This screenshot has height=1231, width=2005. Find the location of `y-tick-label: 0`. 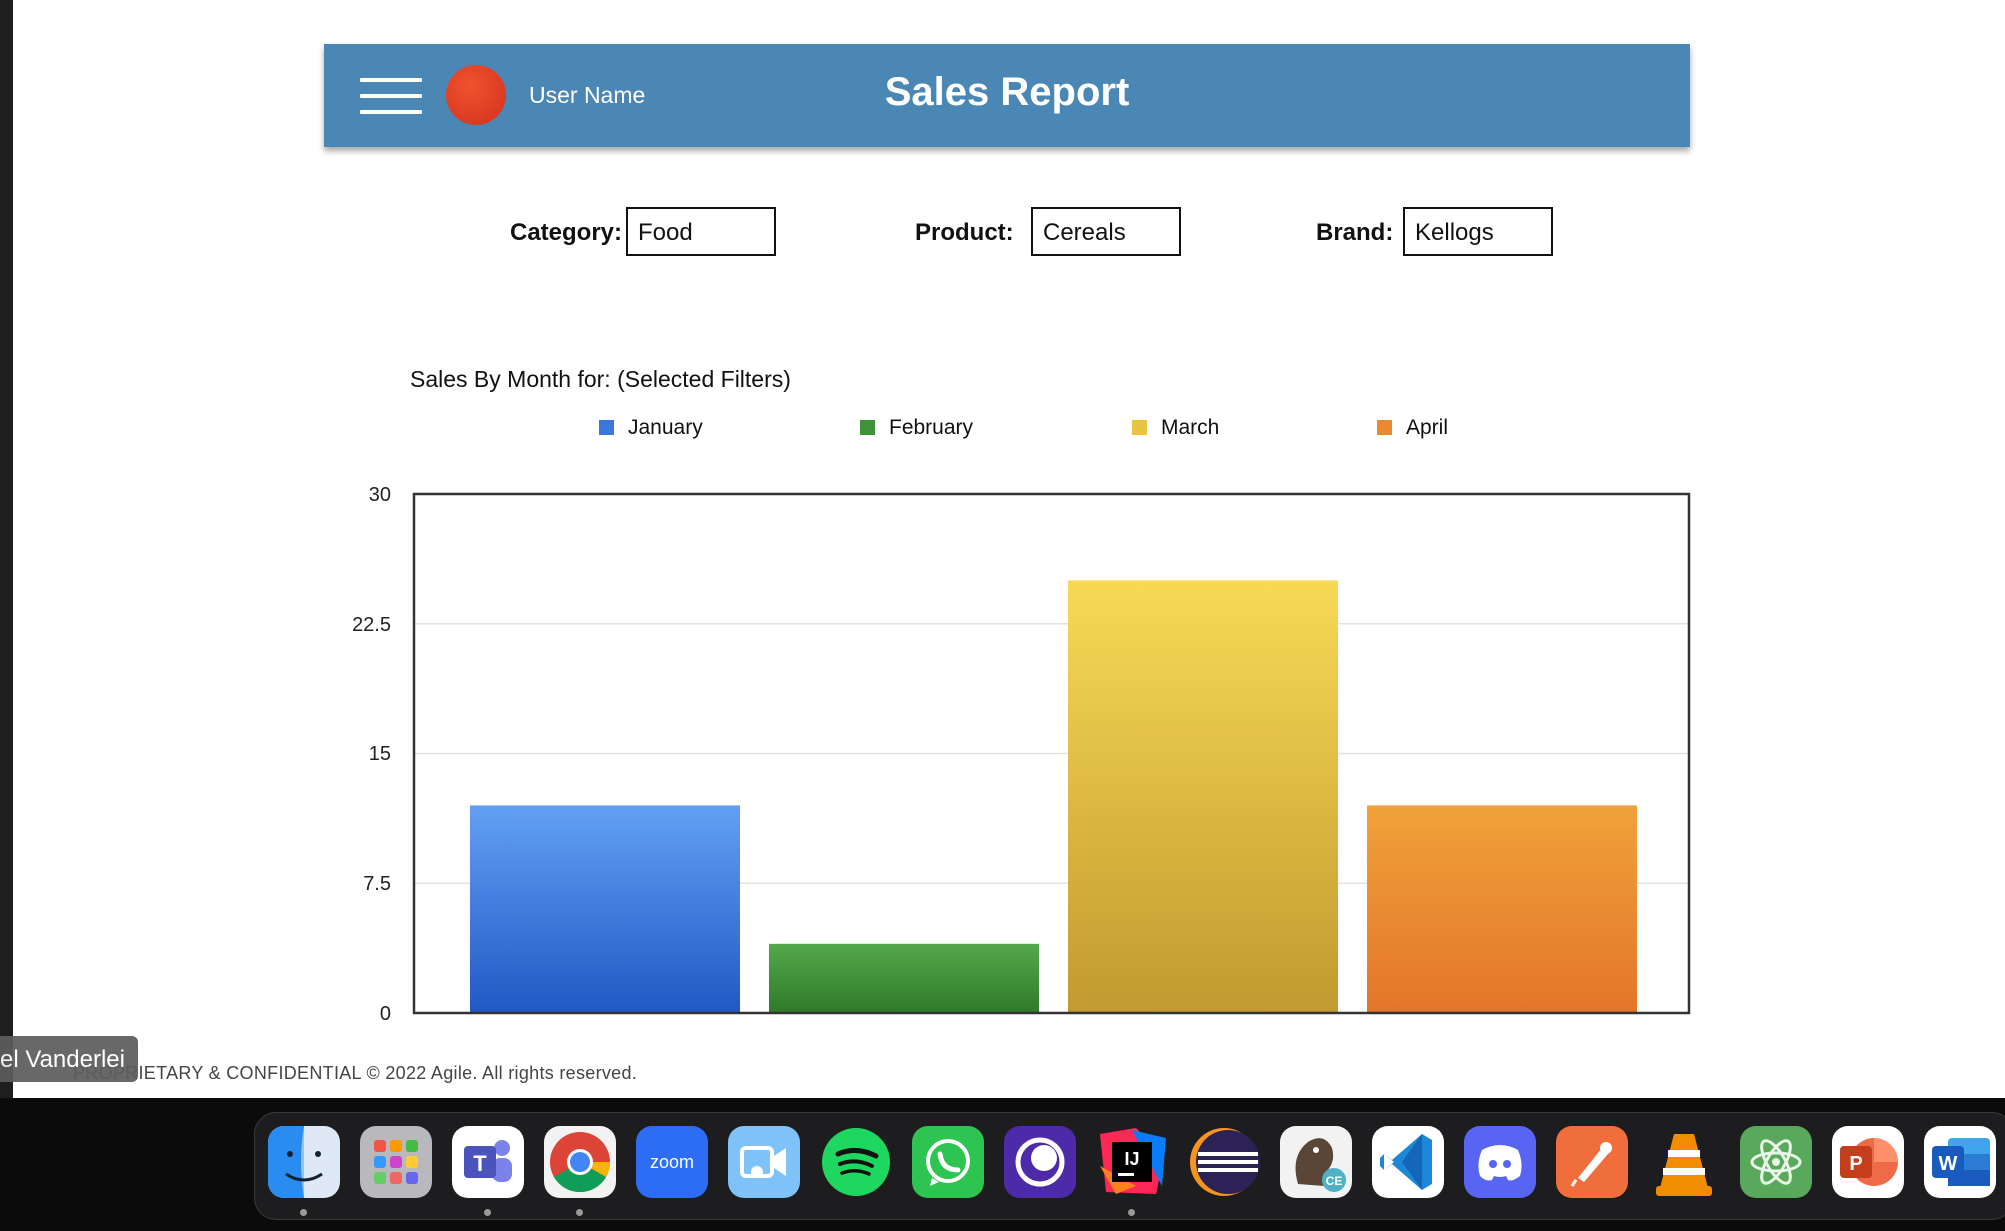

y-tick-label: 0 is located at coordinates (385, 1014).